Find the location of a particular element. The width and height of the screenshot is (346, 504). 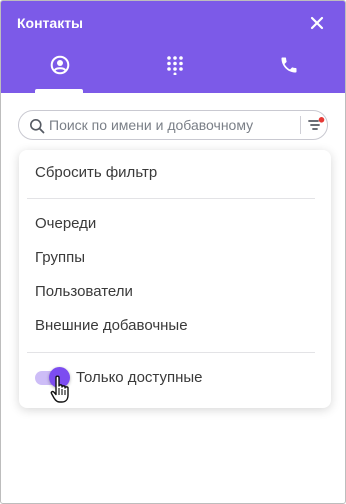

active-tab-indicator is located at coordinates (59, 91).